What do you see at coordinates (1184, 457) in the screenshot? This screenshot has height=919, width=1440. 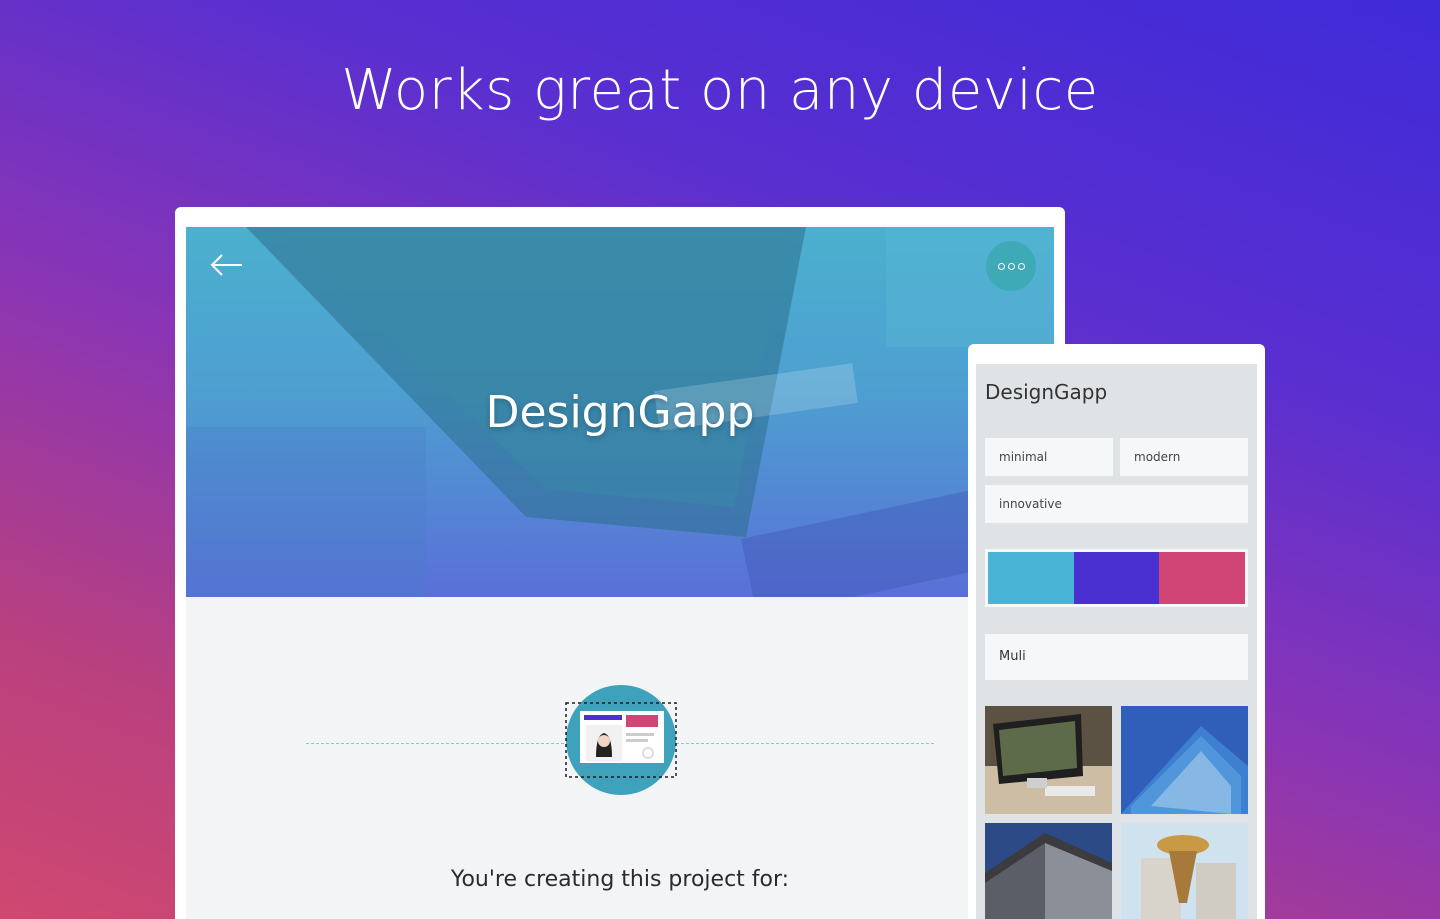 I see `tag-modern: modern` at bounding box center [1184, 457].